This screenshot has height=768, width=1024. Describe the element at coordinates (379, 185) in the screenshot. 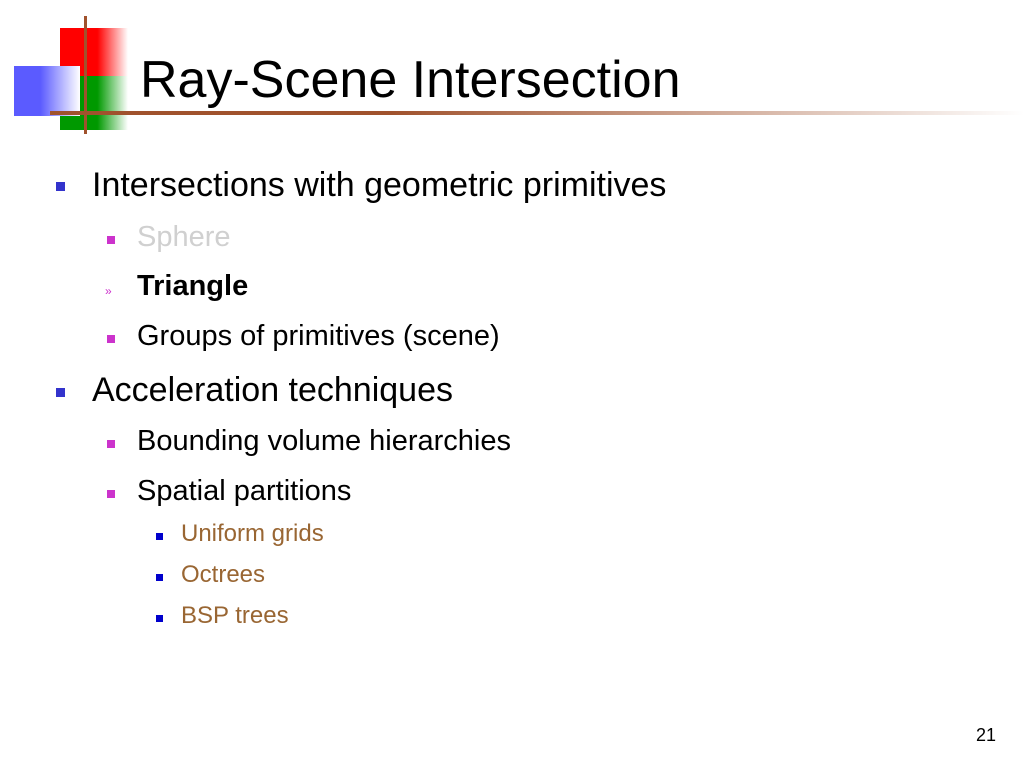

I see `bullet-item-level1: Intersections with geometric primitives` at that location.